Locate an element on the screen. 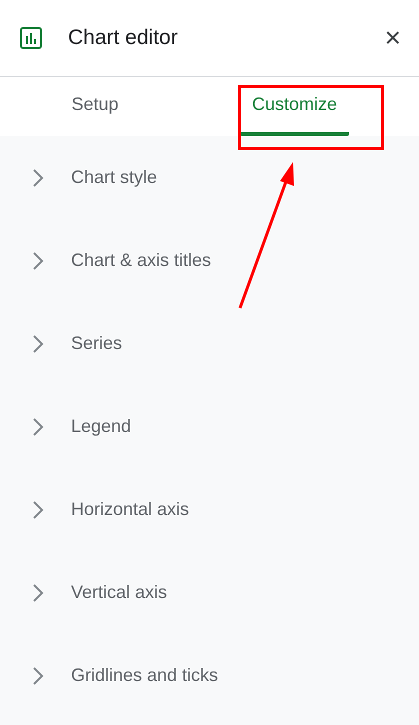 This screenshot has height=725, width=419. tab: Setup is located at coordinates (95, 106).